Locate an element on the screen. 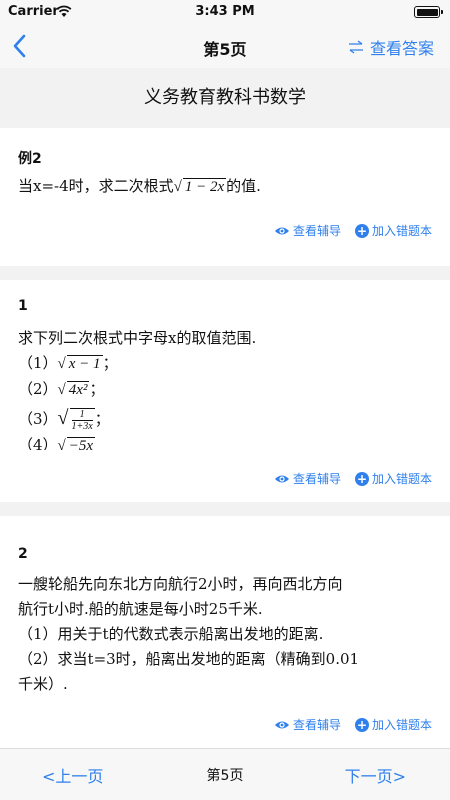 The width and height of the screenshot is (450, 800). question-text: 求下列二次根式中字母x的取值范围. is located at coordinates (137, 338).